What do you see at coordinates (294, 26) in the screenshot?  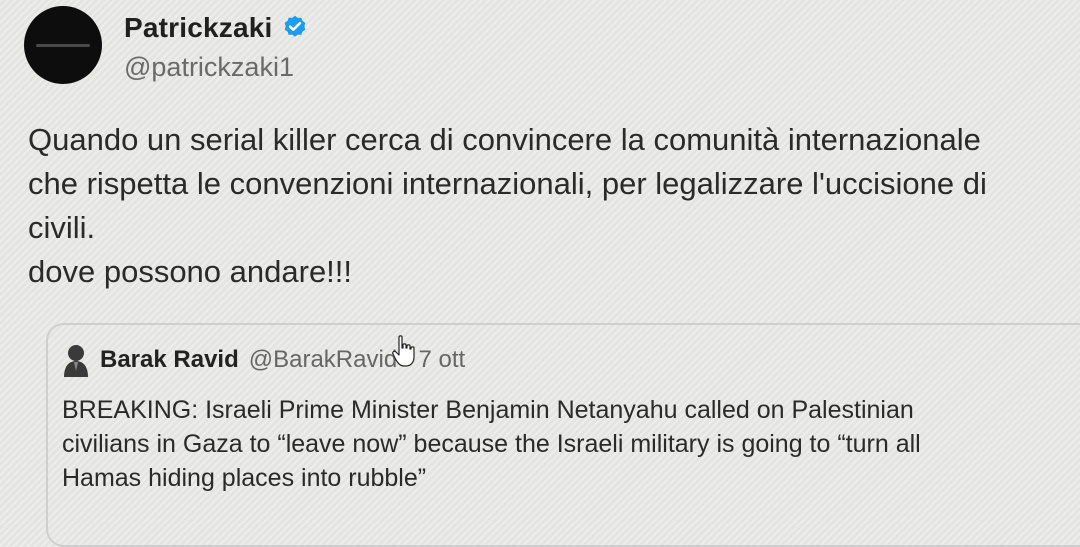 I see `verified-badge-icon` at bounding box center [294, 26].